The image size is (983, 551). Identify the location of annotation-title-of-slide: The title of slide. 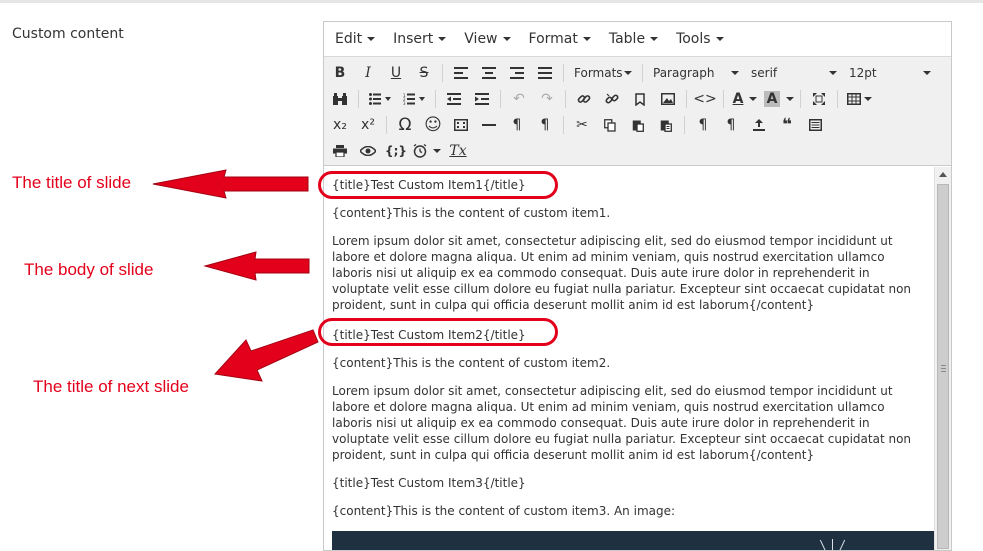
(72, 182).